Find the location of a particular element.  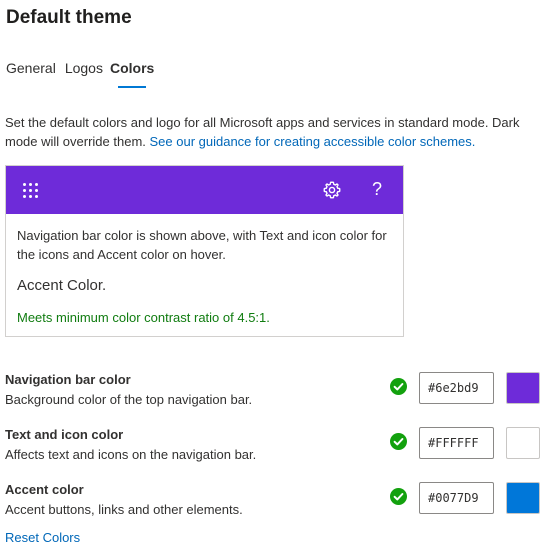

accent-color-input is located at coordinates (456, 498).